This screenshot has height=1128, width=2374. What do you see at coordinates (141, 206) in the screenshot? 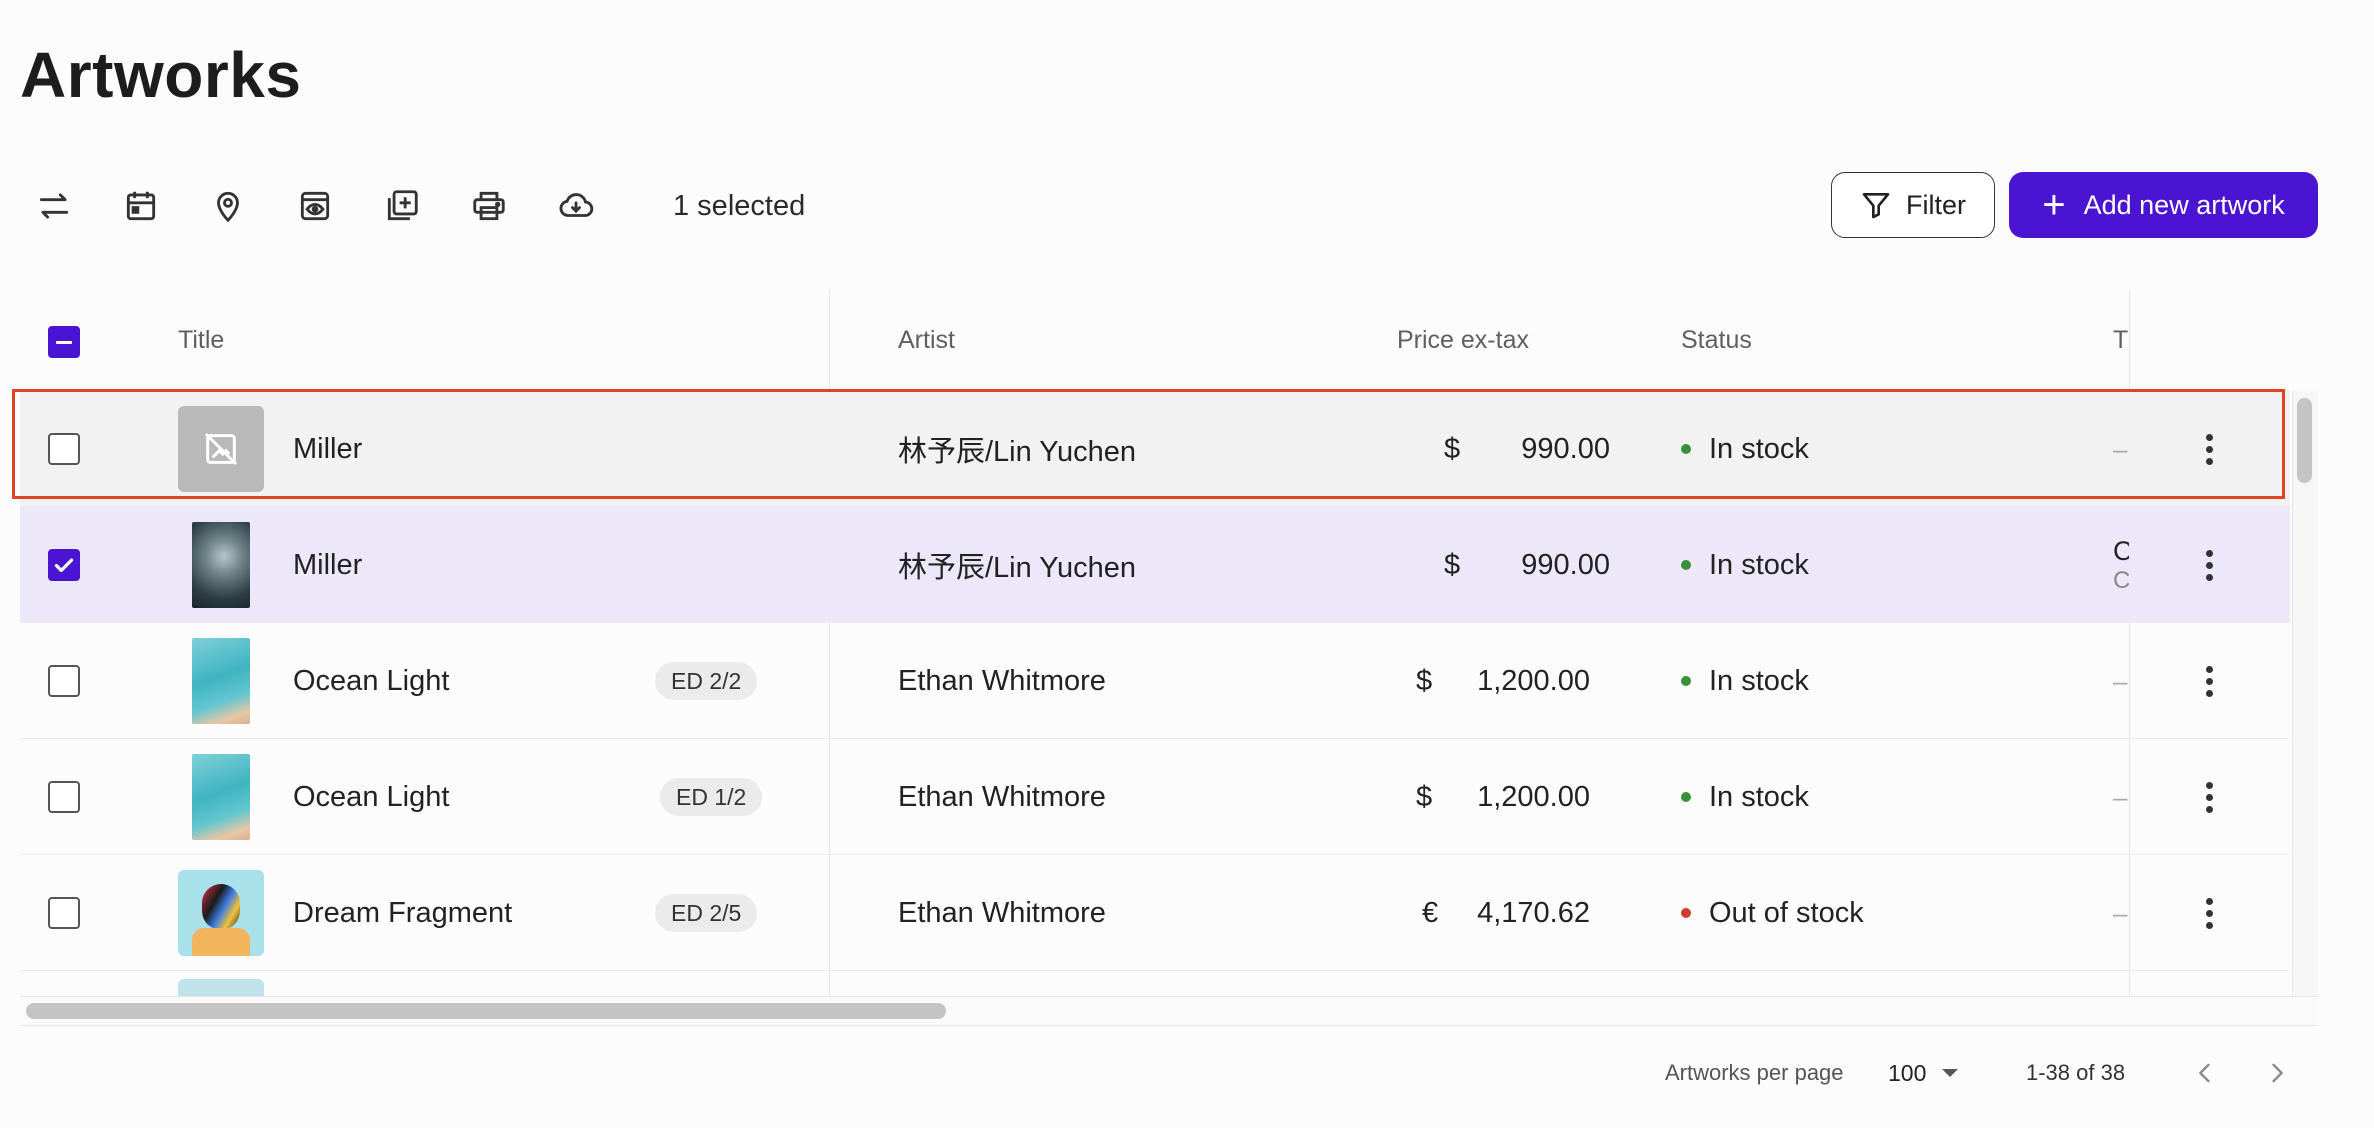
I see `calendar-icon` at bounding box center [141, 206].